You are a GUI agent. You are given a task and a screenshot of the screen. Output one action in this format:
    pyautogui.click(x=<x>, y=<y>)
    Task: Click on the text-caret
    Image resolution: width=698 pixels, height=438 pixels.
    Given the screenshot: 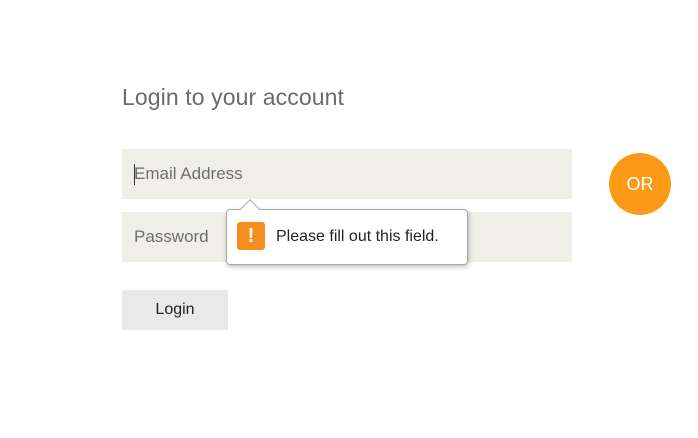 What is the action you would take?
    pyautogui.click(x=134, y=174)
    